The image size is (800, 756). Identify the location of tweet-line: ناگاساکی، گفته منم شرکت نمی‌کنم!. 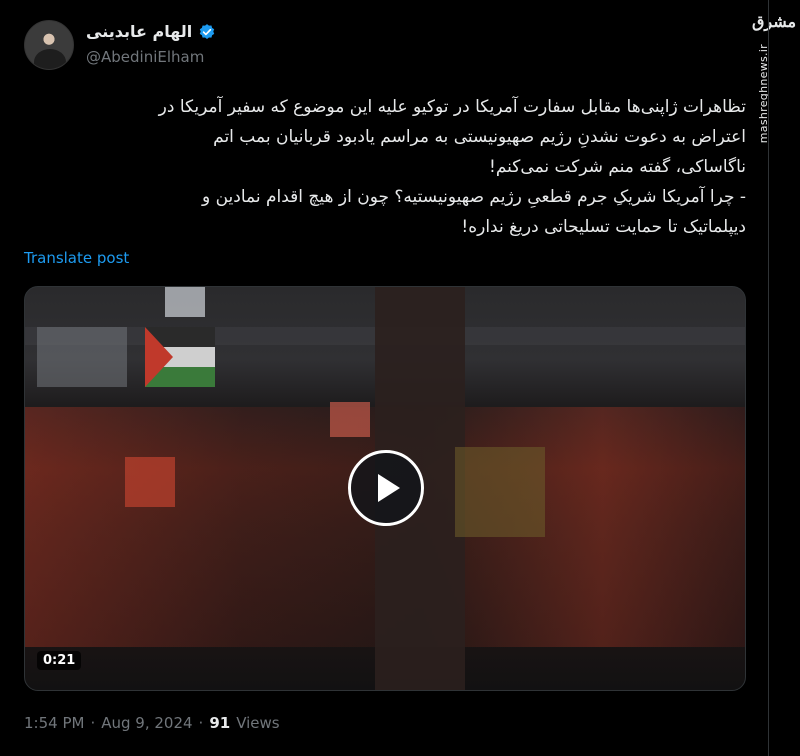
(617, 167).